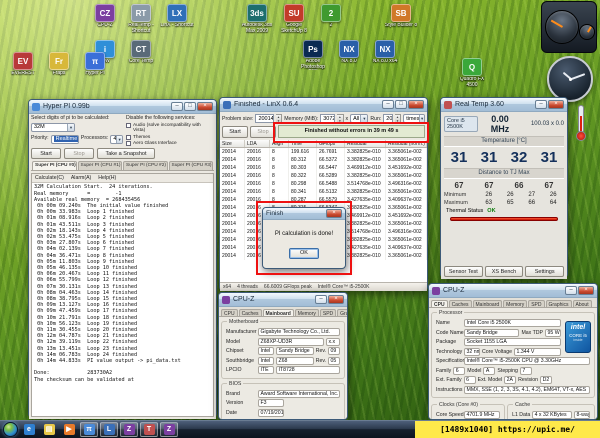  I want to click on desktop-icon-core-temp: CT Core Temp, so click(141, 52).